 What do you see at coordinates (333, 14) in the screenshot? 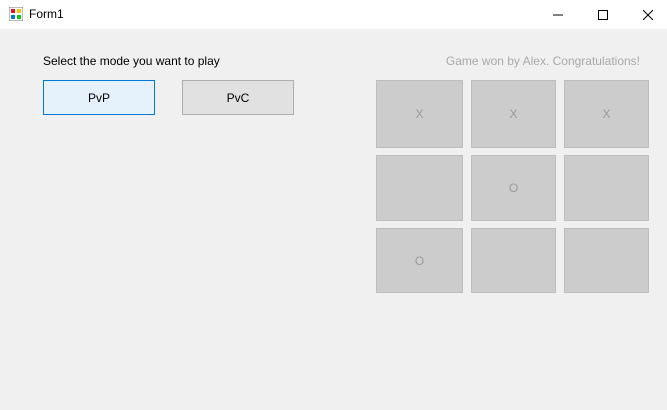
I see `title-bar: Form1` at bounding box center [333, 14].